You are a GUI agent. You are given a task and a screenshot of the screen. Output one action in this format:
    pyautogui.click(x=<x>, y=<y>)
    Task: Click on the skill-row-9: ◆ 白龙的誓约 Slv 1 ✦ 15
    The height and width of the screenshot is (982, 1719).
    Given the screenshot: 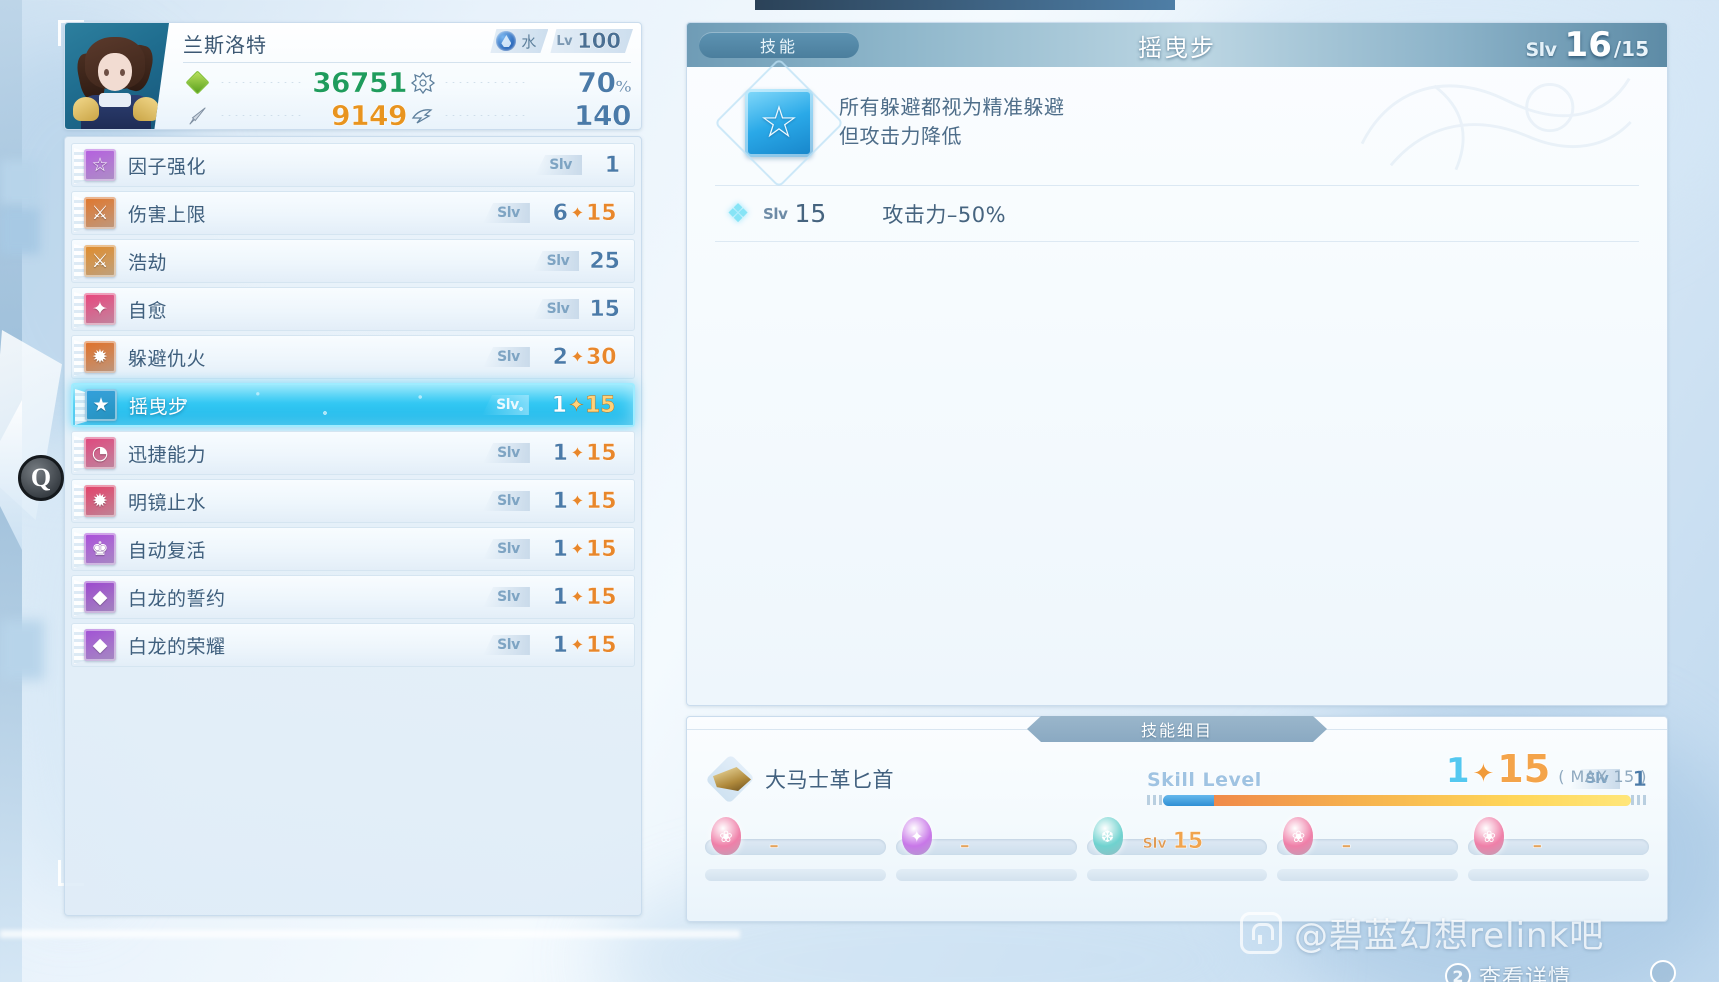 What is the action you would take?
    pyautogui.click(x=353, y=597)
    